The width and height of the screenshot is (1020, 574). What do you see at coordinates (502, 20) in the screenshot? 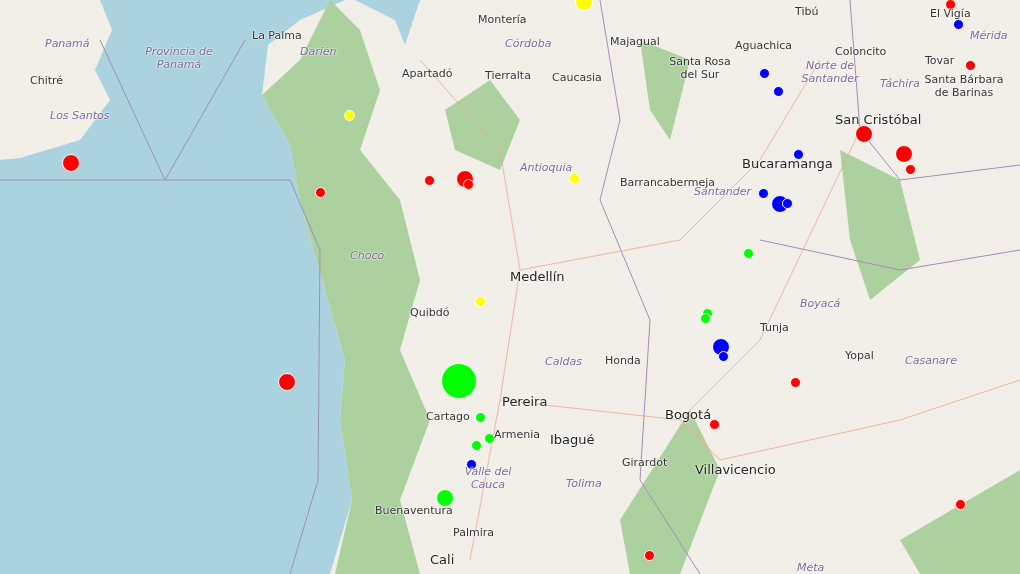
I see `place-label: Montería` at bounding box center [502, 20].